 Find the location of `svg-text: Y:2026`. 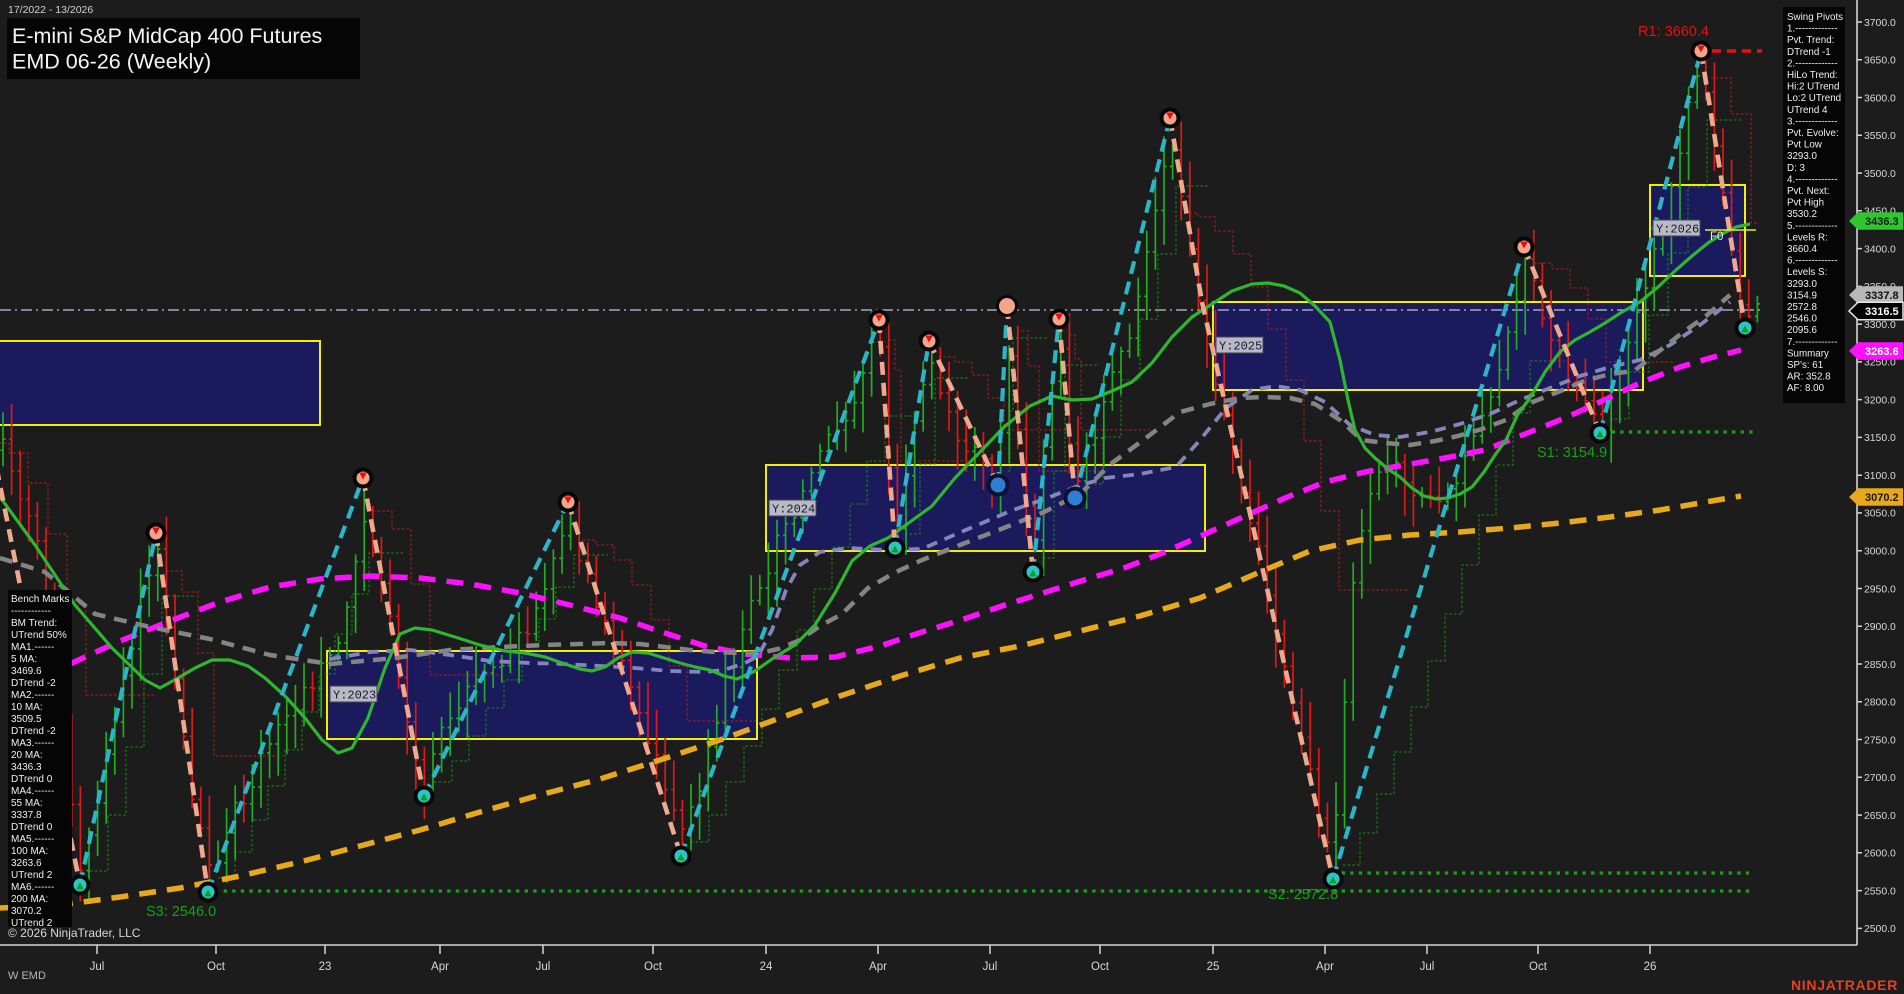

svg-text: Y:2026 is located at coordinates (1677, 230).